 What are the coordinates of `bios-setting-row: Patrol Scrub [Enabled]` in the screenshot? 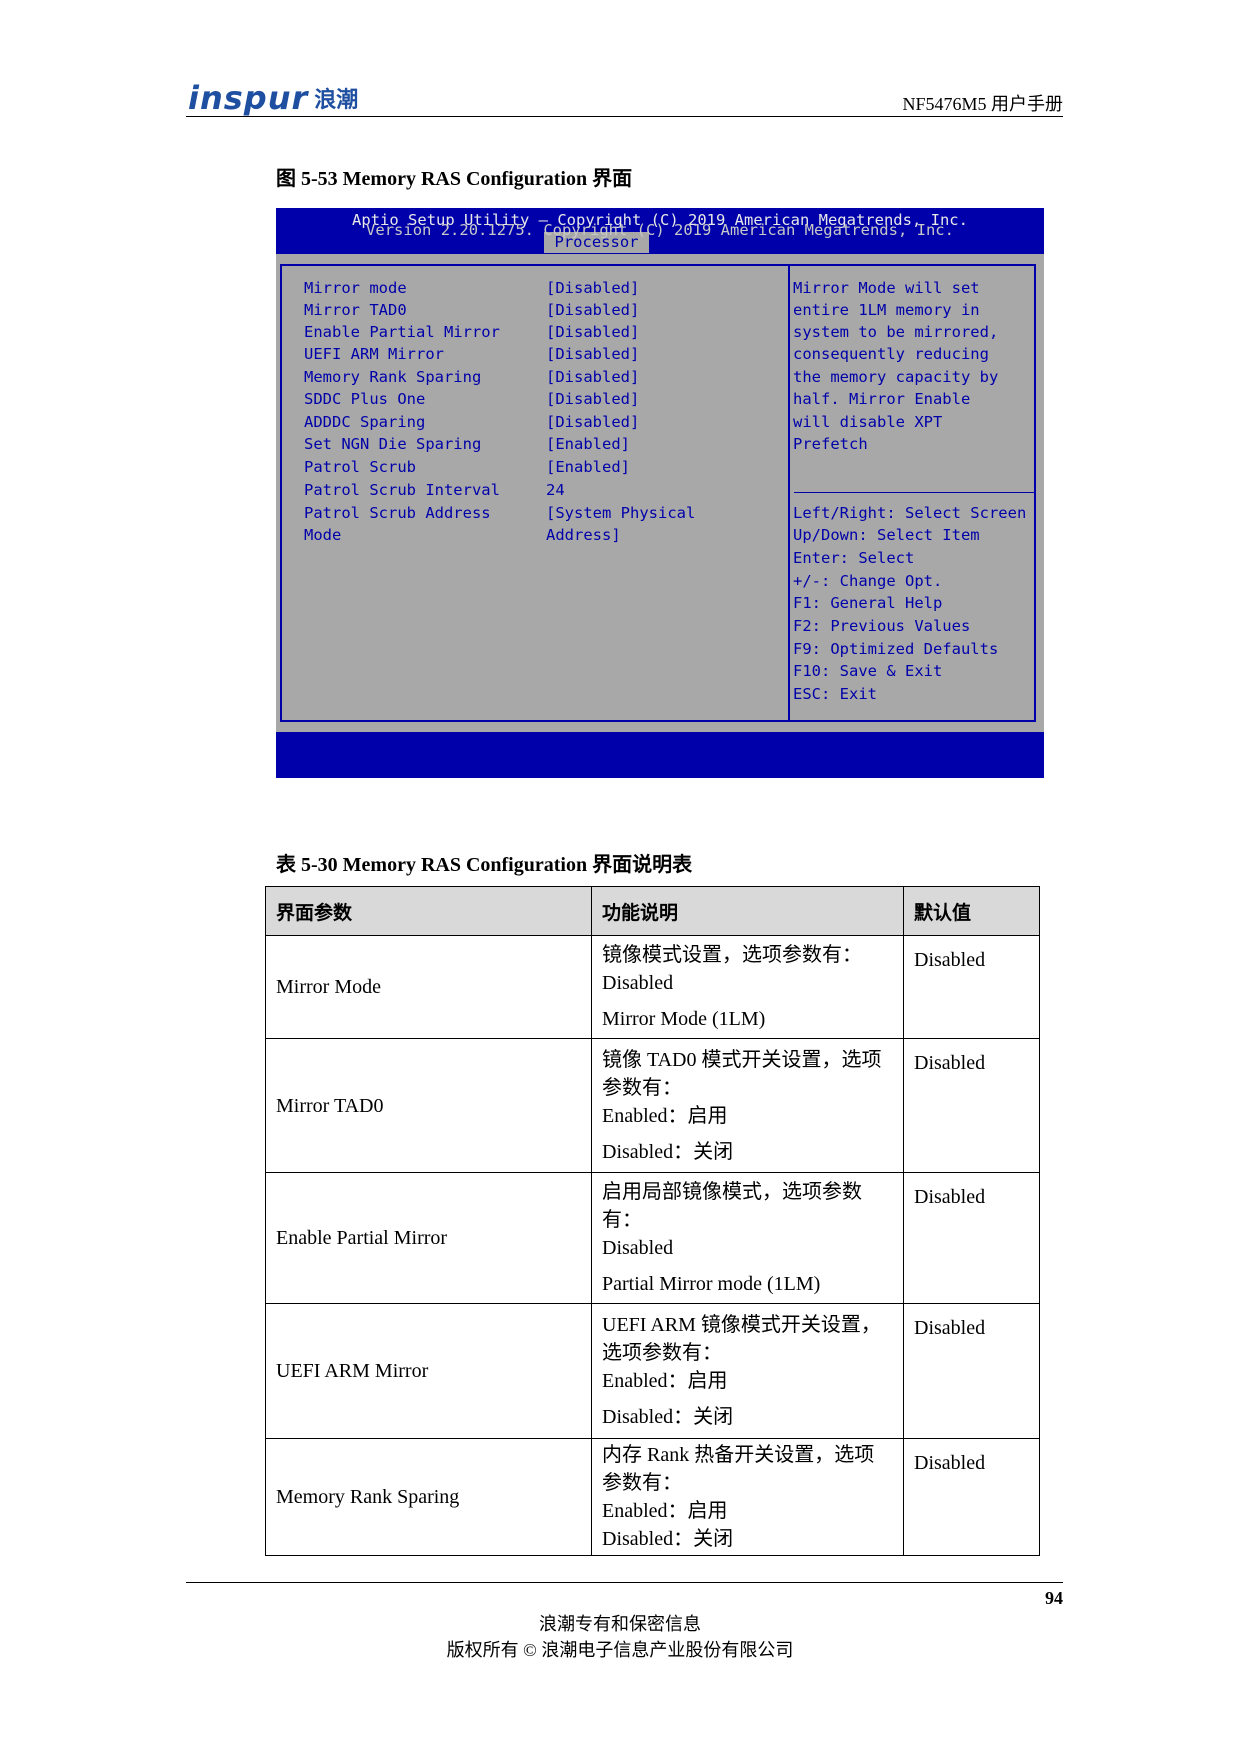 It's located at (544, 469).